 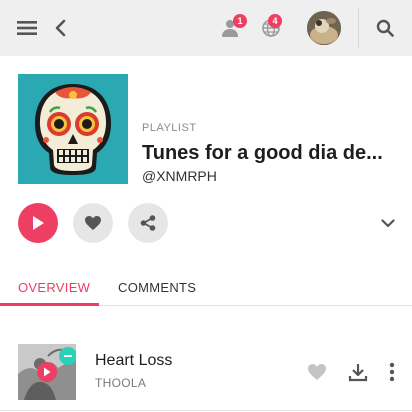 What do you see at coordinates (275, 21) in the screenshot?
I see `friends-badge: 4` at bounding box center [275, 21].